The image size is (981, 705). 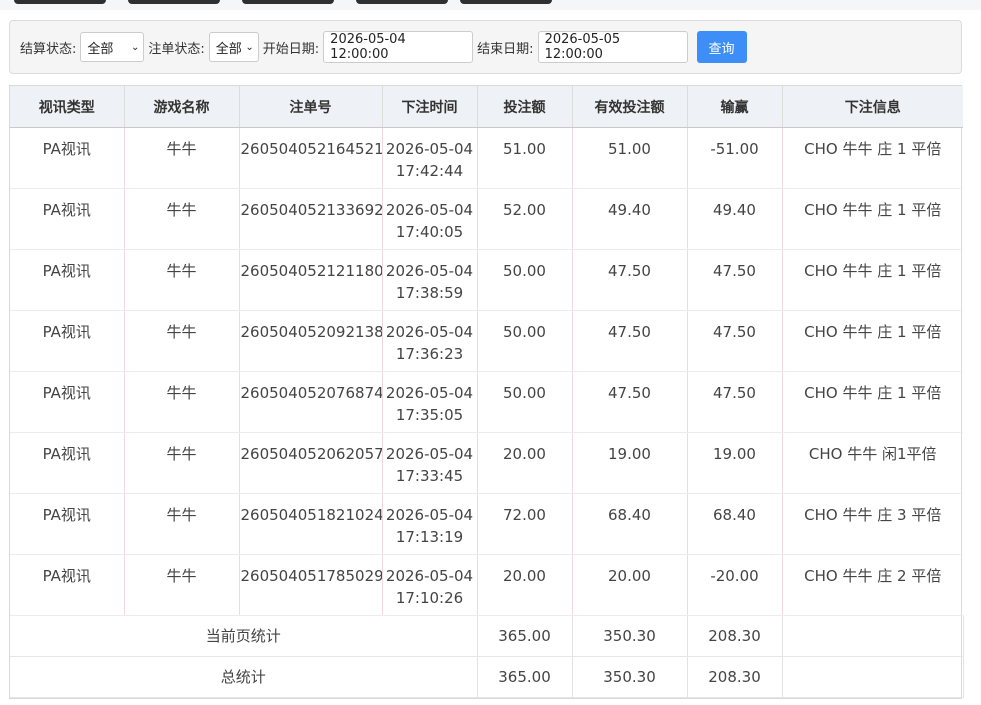 What do you see at coordinates (311, 158) in the screenshot?
I see `cell-order-no: 260504052164521` at bounding box center [311, 158].